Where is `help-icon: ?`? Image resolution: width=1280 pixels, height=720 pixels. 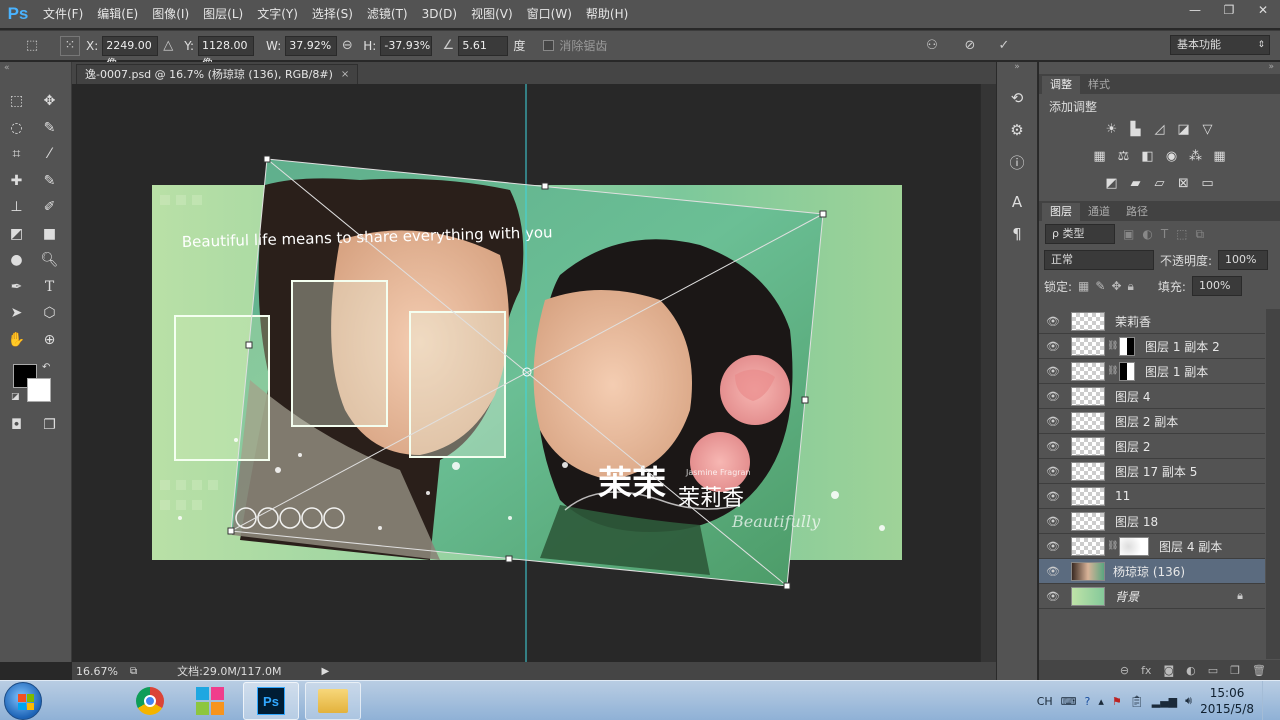 help-icon: ? is located at coordinates (1088, 701).